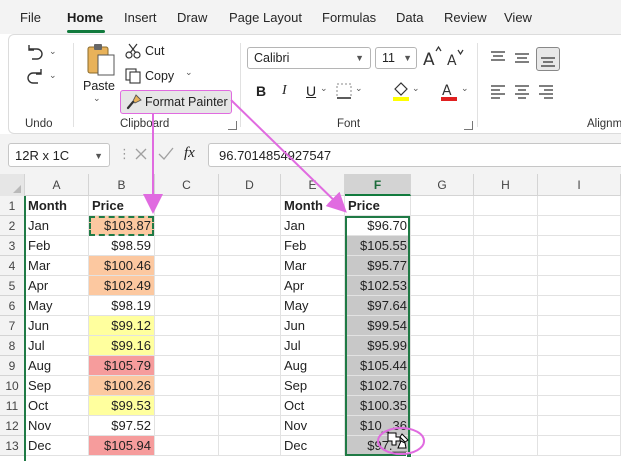  I want to click on cut-button: Cut, so click(154, 51).